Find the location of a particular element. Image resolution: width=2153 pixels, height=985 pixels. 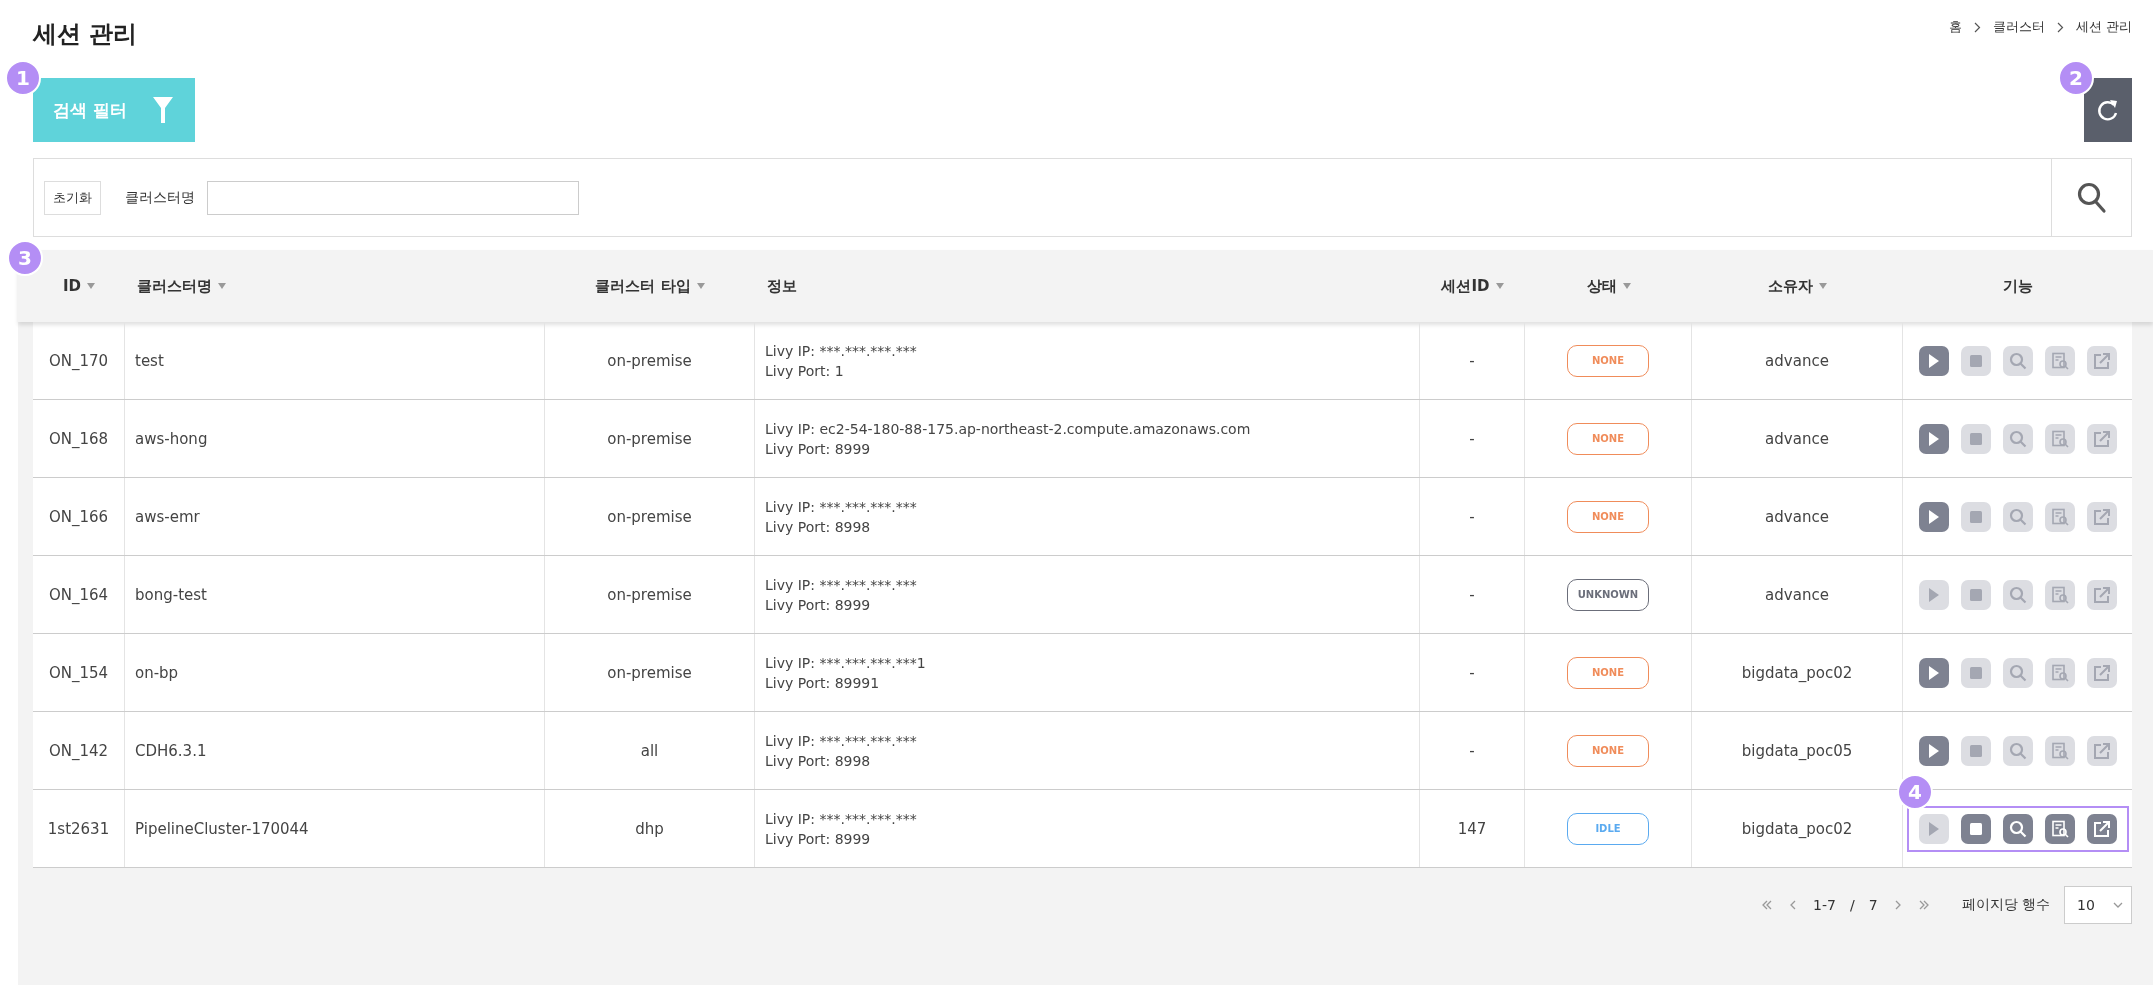

table-cell: aws-emr is located at coordinates (167, 516).